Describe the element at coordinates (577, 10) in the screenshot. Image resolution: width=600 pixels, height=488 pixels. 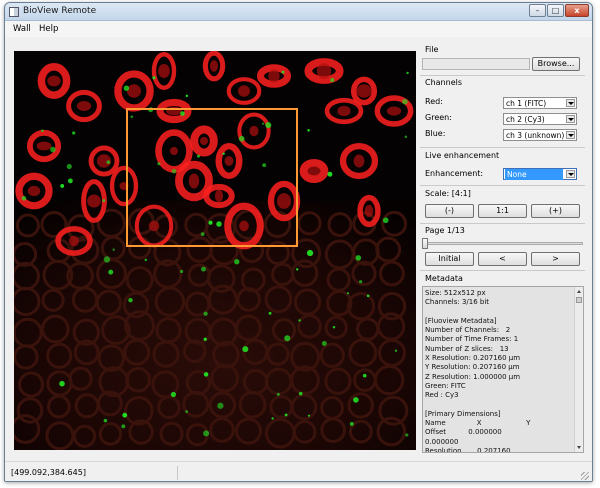
I see `close-button: x` at that location.